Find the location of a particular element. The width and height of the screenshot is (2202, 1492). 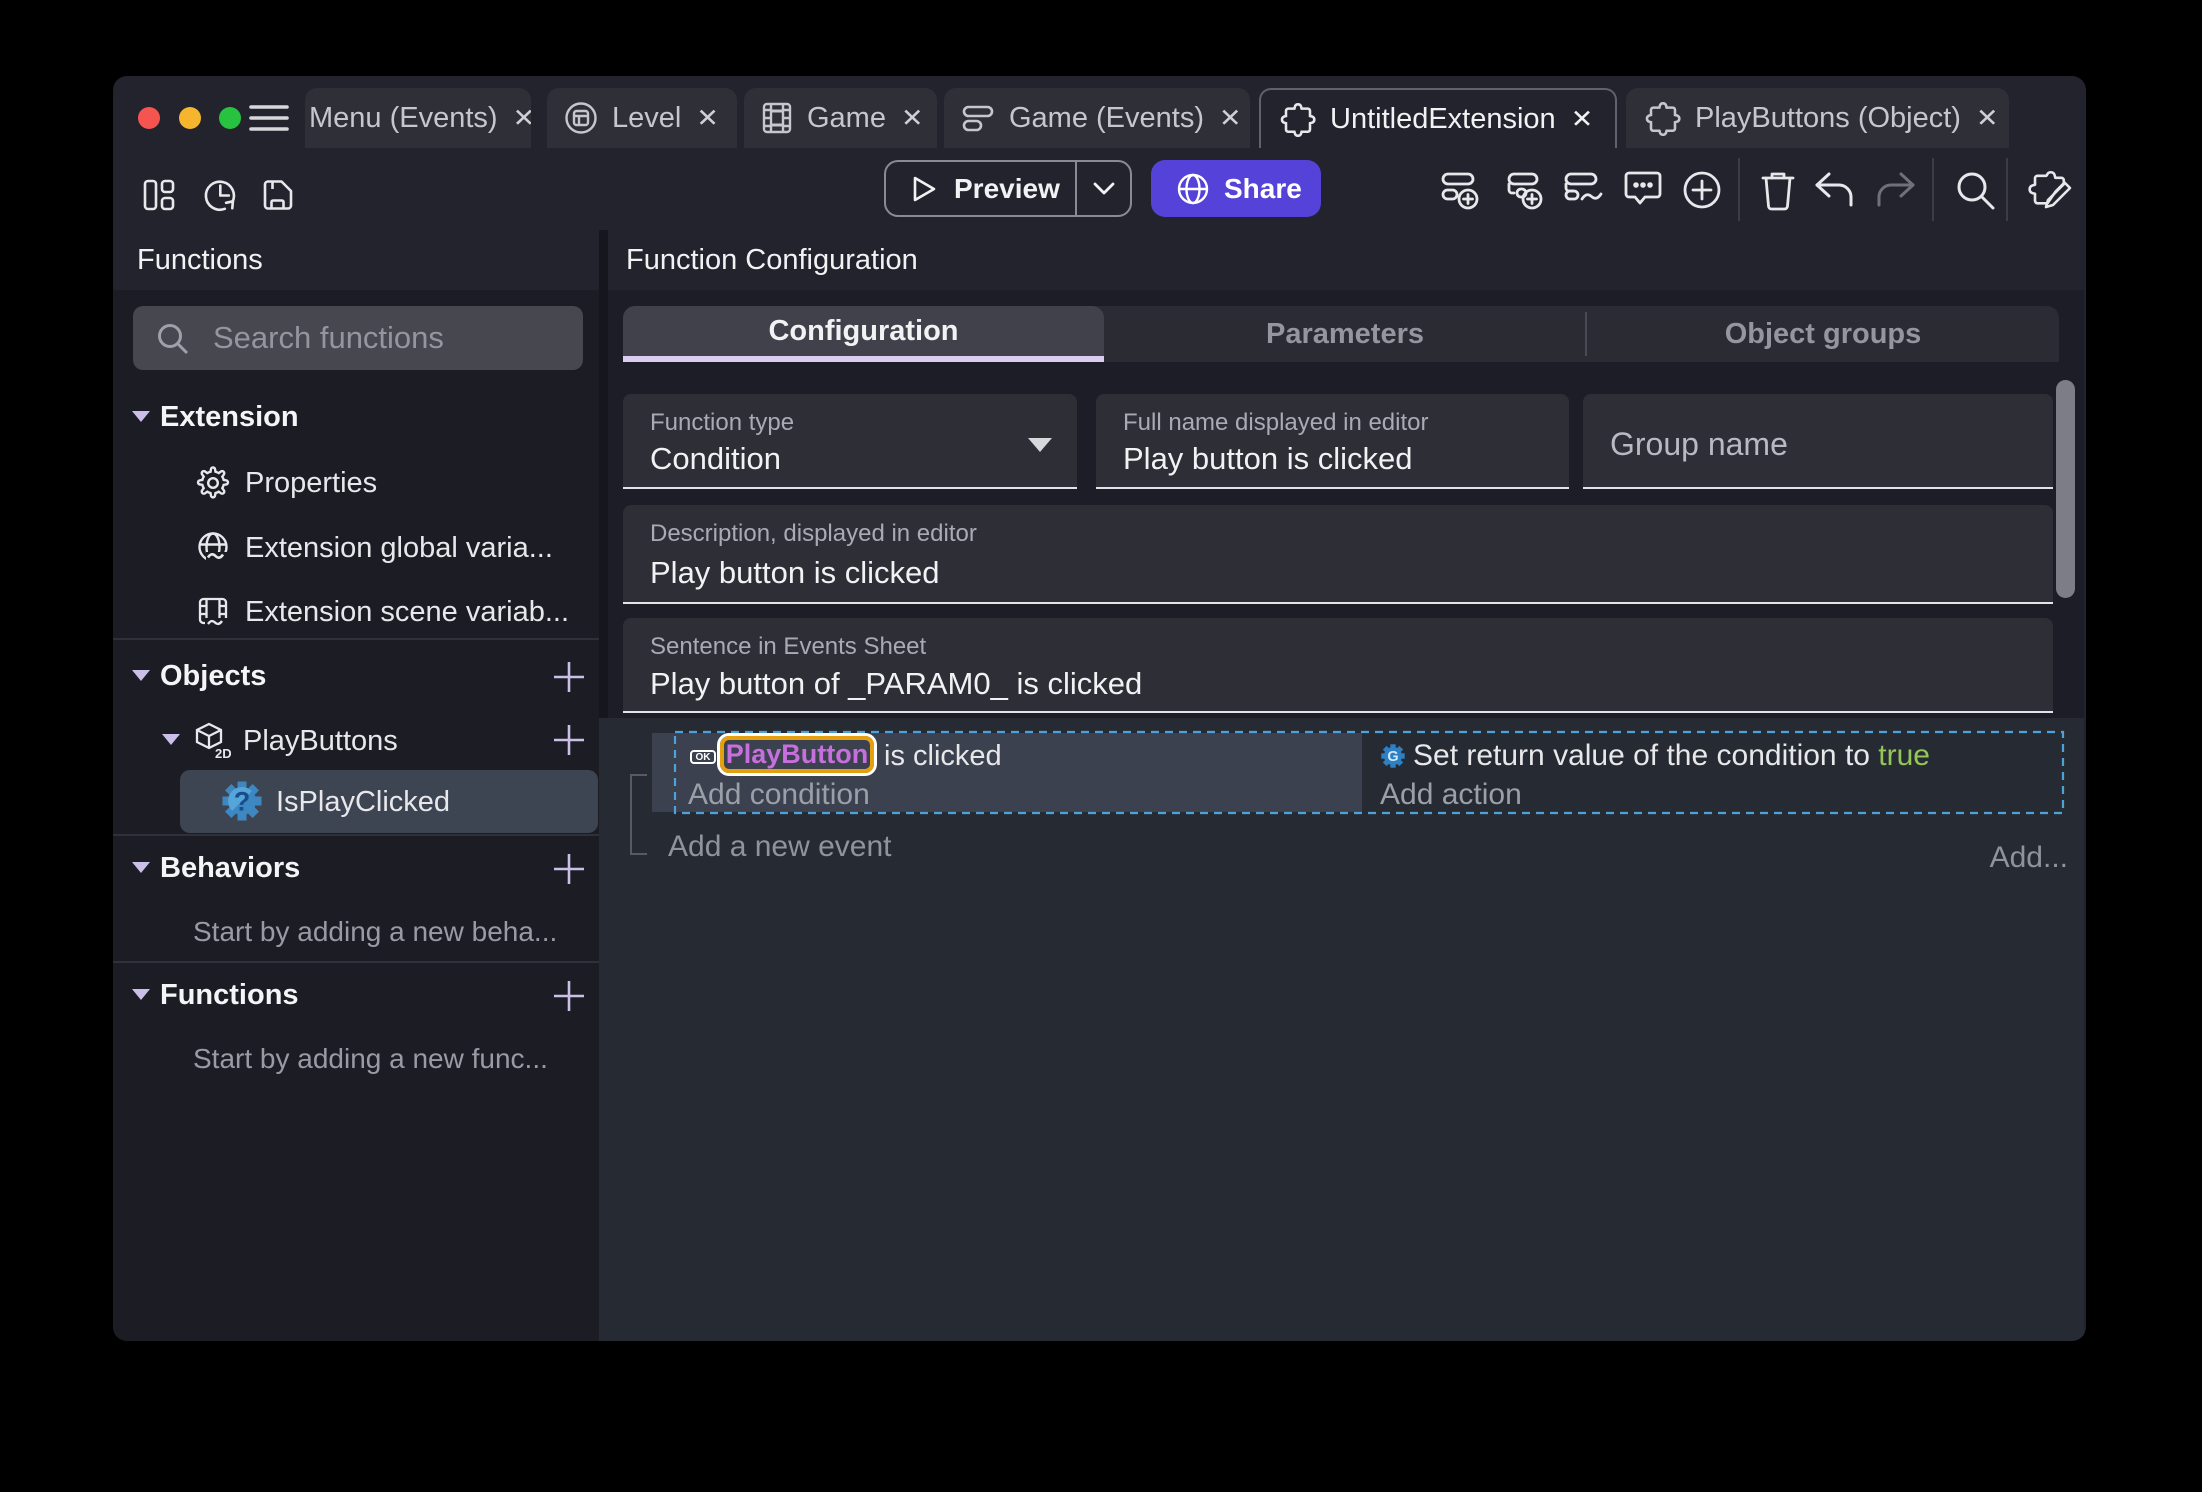

svg-text: 2D is located at coordinates (223, 753).